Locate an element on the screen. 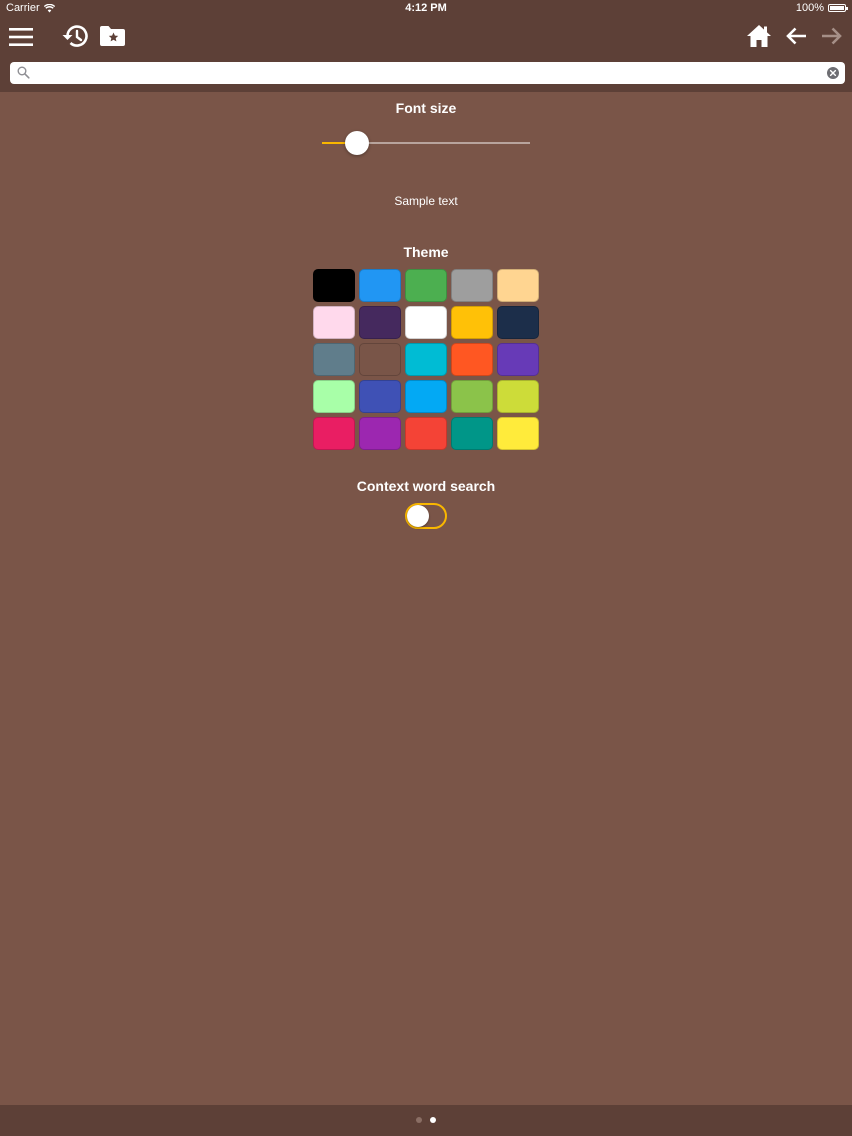 This screenshot has width=852, height=1136. favorites-folder-icon is located at coordinates (112, 36).